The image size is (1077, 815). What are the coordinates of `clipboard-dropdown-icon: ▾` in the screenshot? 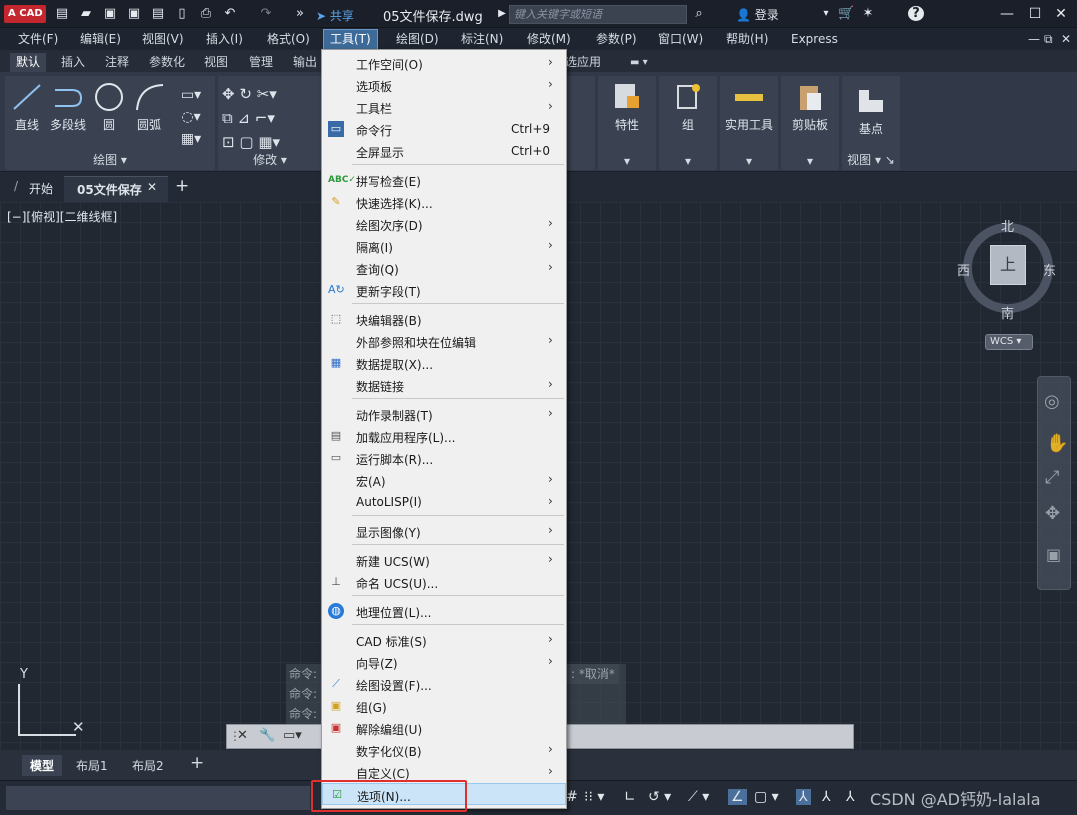 It's located at (810, 161).